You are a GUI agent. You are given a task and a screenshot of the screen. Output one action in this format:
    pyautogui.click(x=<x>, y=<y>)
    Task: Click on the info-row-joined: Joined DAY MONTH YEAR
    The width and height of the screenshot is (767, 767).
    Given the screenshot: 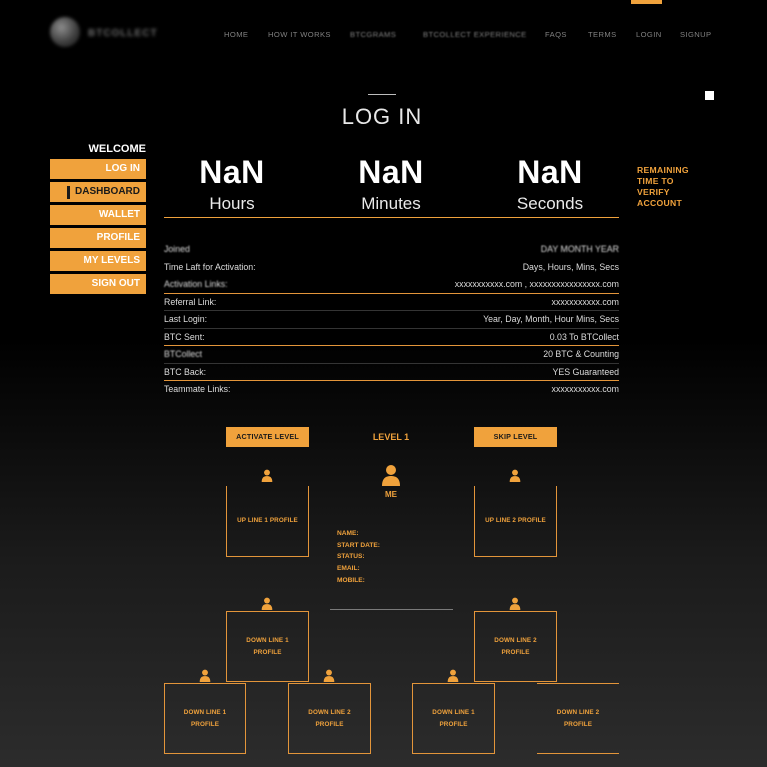 What is the action you would take?
    pyautogui.click(x=391, y=250)
    